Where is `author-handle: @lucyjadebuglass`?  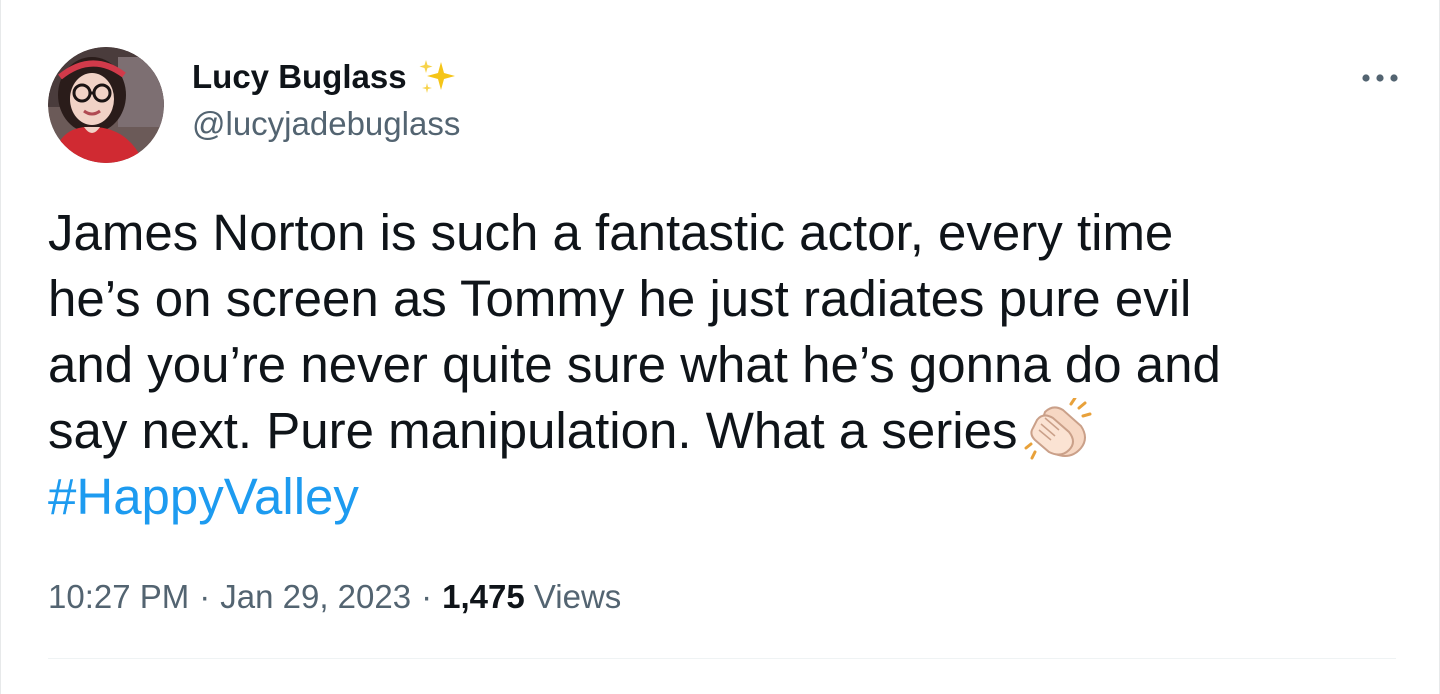 author-handle: @lucyjadebuglass is located at coordinates (326, 124).